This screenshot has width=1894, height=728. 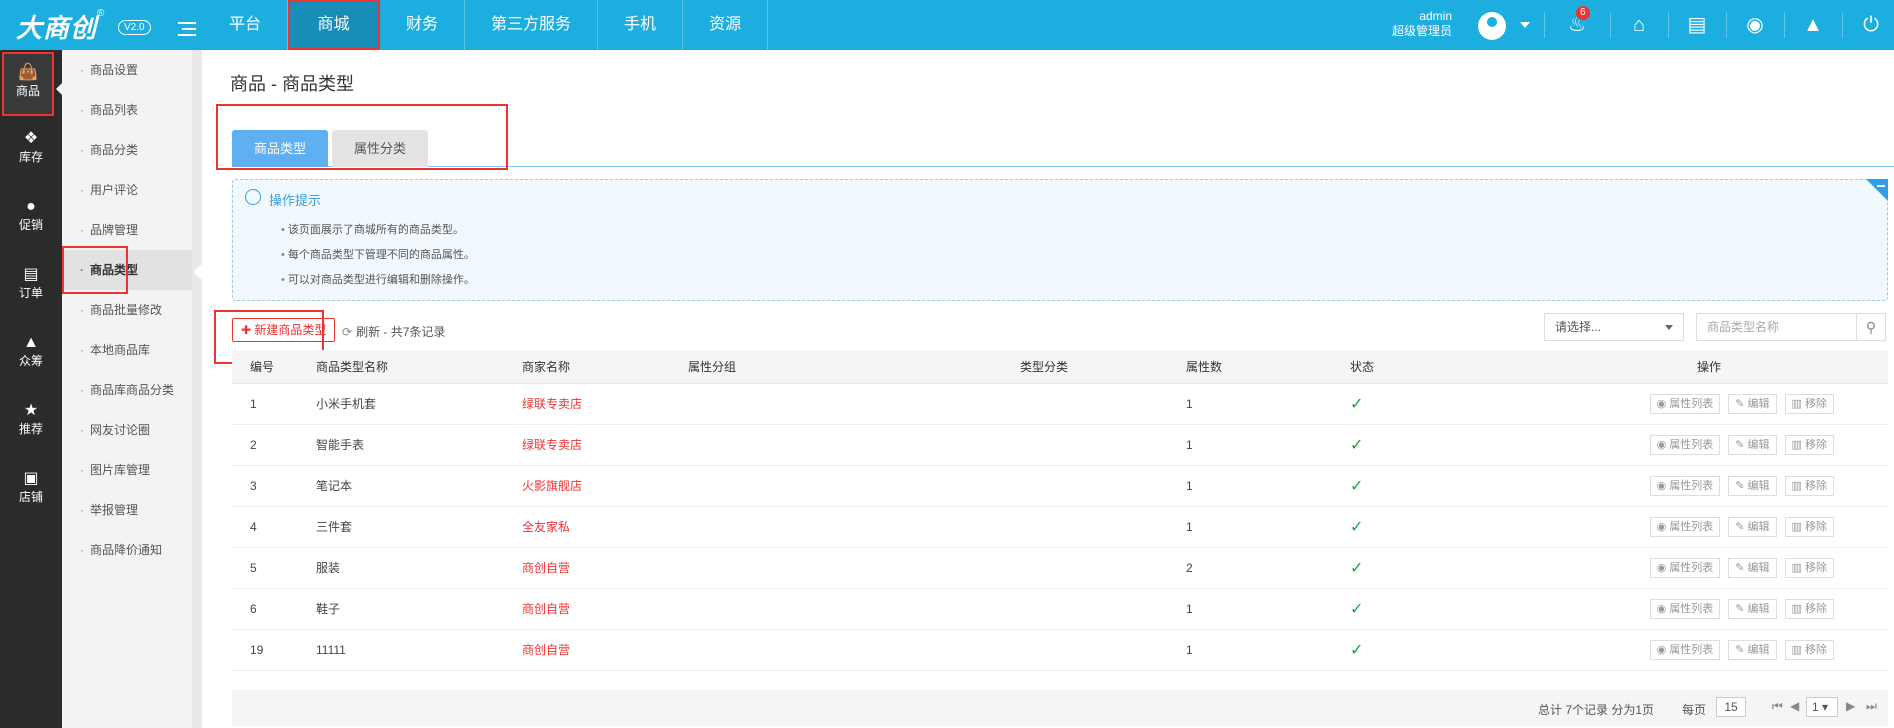 What do you see at coordinates (132, 470) in the screenshot?
I see `sidebar-item-gallery: 图片库管理` at bounding box center [132, 470].